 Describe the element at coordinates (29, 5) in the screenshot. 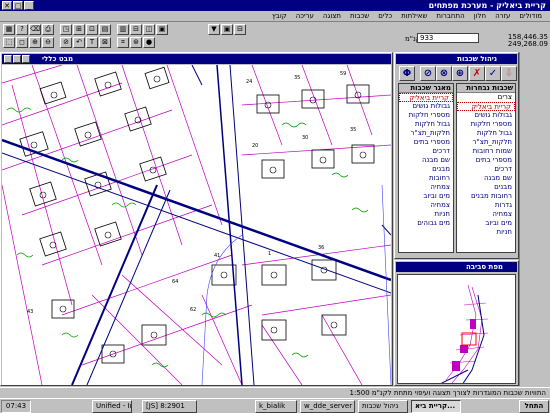

I see `minimize-button: _` at that location.